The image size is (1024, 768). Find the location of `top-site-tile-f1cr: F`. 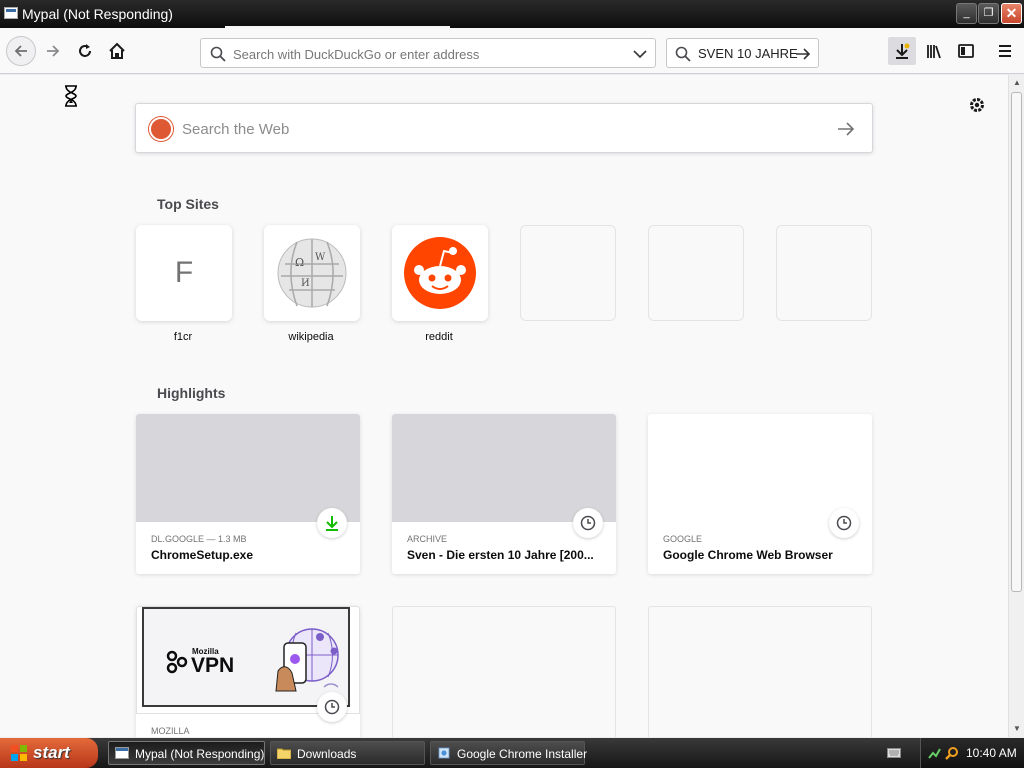

top-site-tile-f1cr: F is located at coordinates (184, 273).